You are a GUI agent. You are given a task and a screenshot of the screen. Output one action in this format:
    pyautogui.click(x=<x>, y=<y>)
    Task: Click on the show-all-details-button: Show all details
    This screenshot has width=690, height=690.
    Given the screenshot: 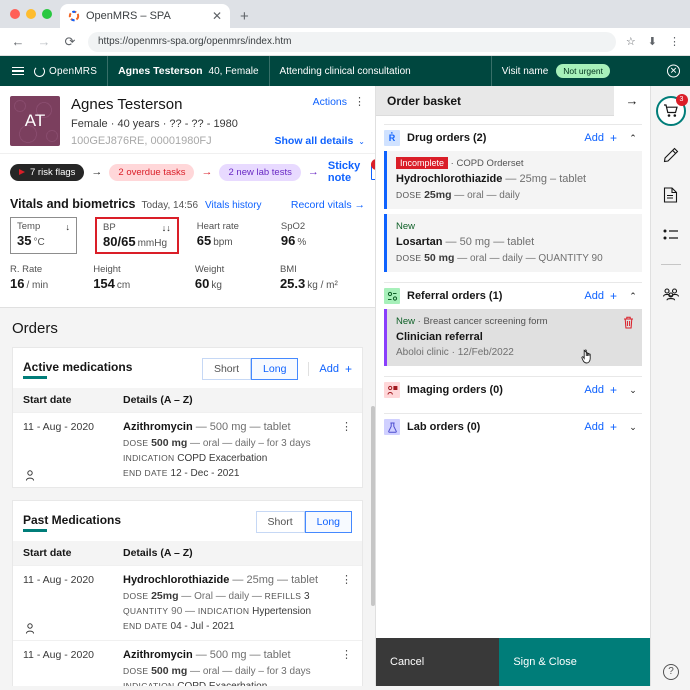 What is the action you would take?
    pyautogui.click(x=314, y=141)
    